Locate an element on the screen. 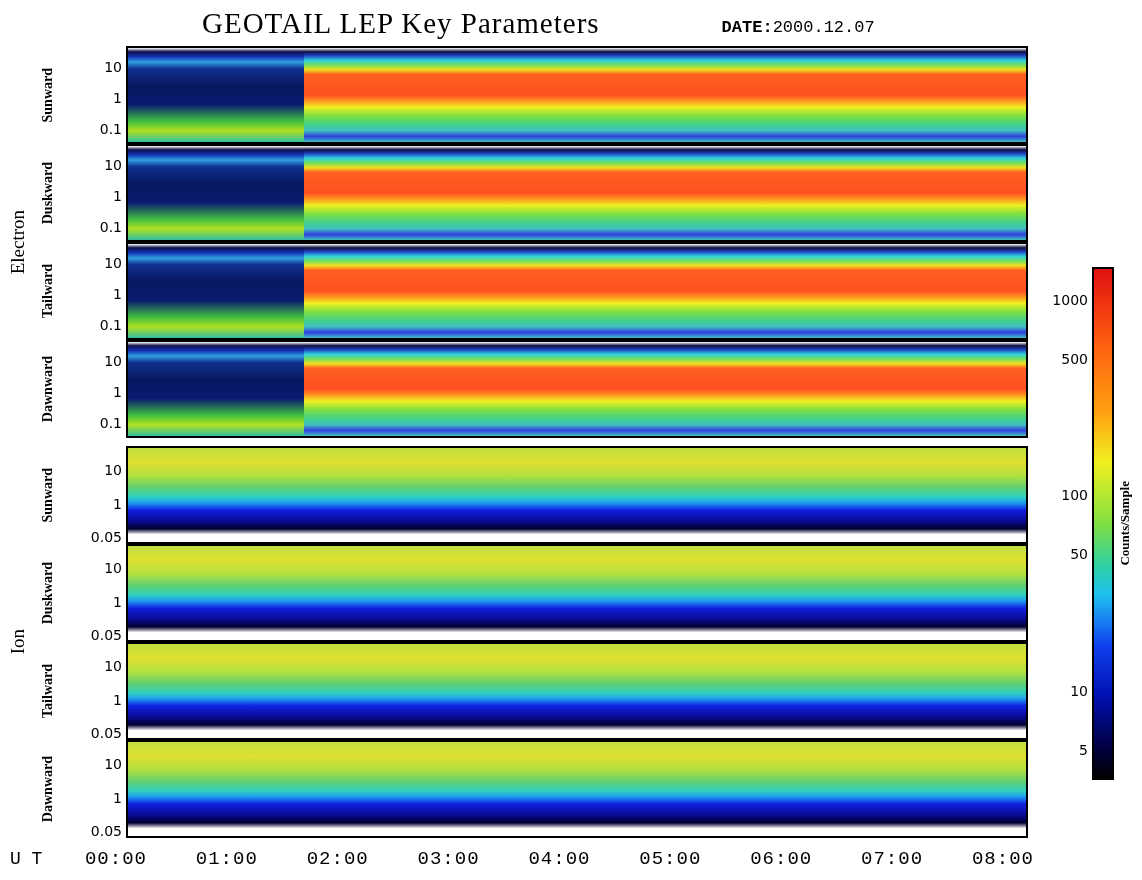 The width and height of the screenshot is (1142, 880). x-tick-label: 03:00 is located at coordinates (448, 859).